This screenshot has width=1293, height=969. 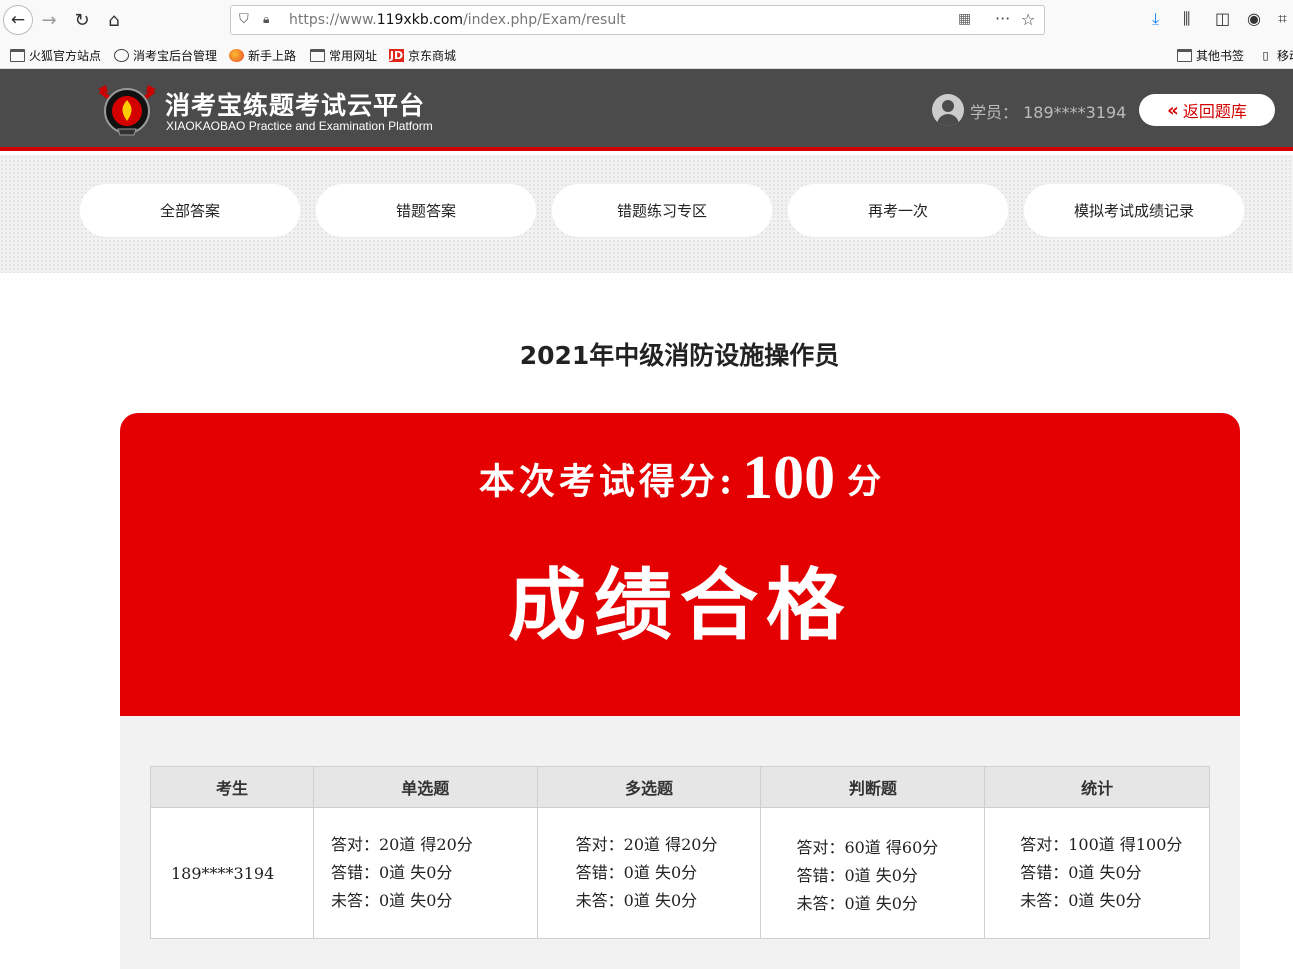 I want to click on nav-wrong-answers: 错题答案, so click(x=426, y=210).